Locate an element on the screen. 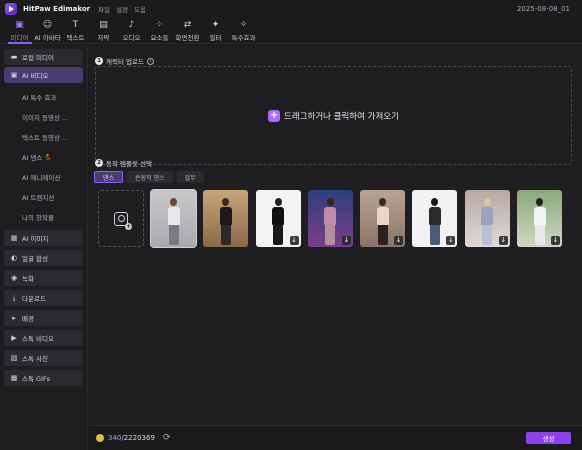 This screenshot has height=450, width=582. sidebar-item-label: 스톡 사진 is located at coordinates (35, 359).